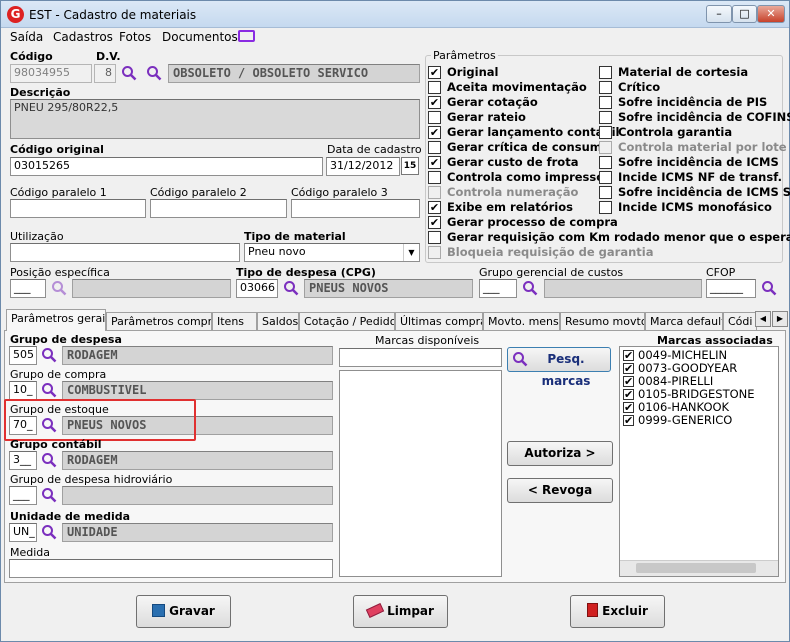  What do you see at coordinates (294, 73) in the screenshot?
I see `situacao-field: OBSOLETO / OBSOLETO SERVICO` at bounding box center [294, 73].